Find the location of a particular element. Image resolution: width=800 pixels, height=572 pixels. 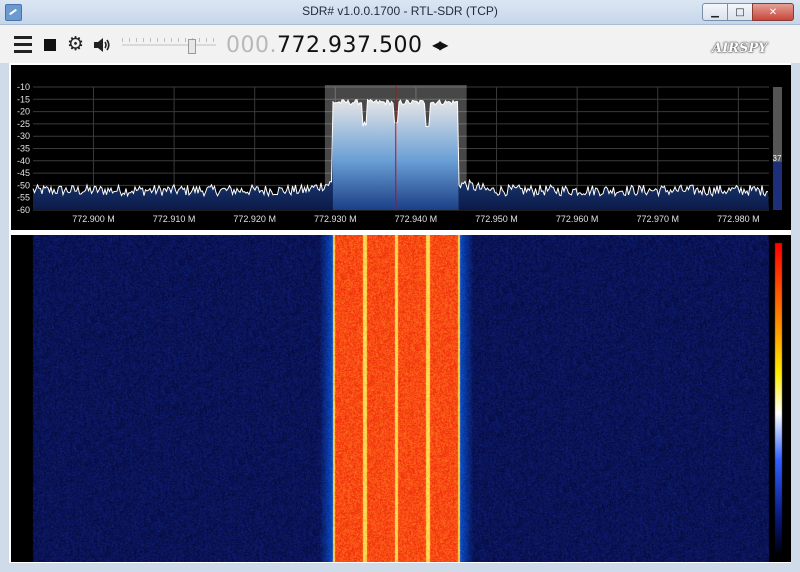

window-controls: ▁ □ ✕ is located at coordinates (748, 12).